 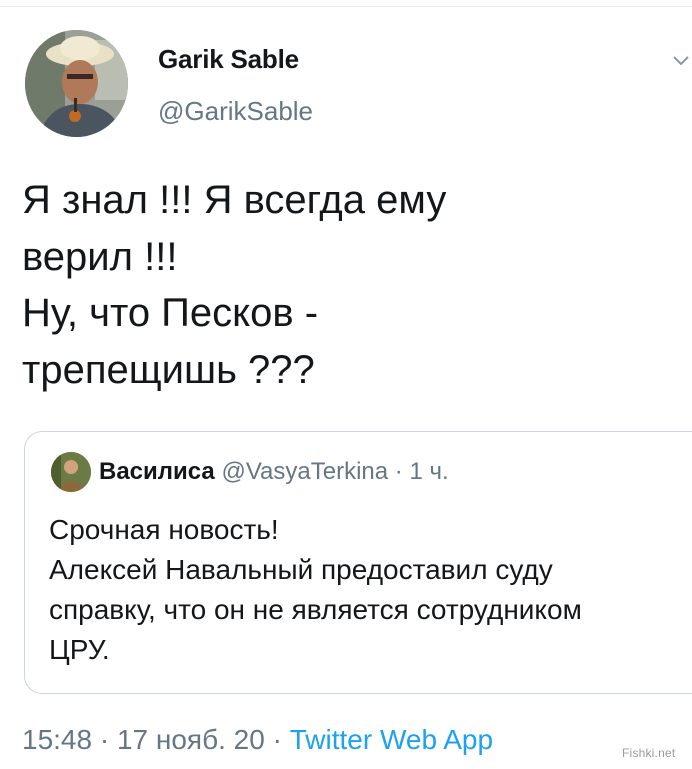 What do you see at coordinates (71, 472) in the screenshot?
I see `quoted-author-avatar` at bounding box center [71, 472].